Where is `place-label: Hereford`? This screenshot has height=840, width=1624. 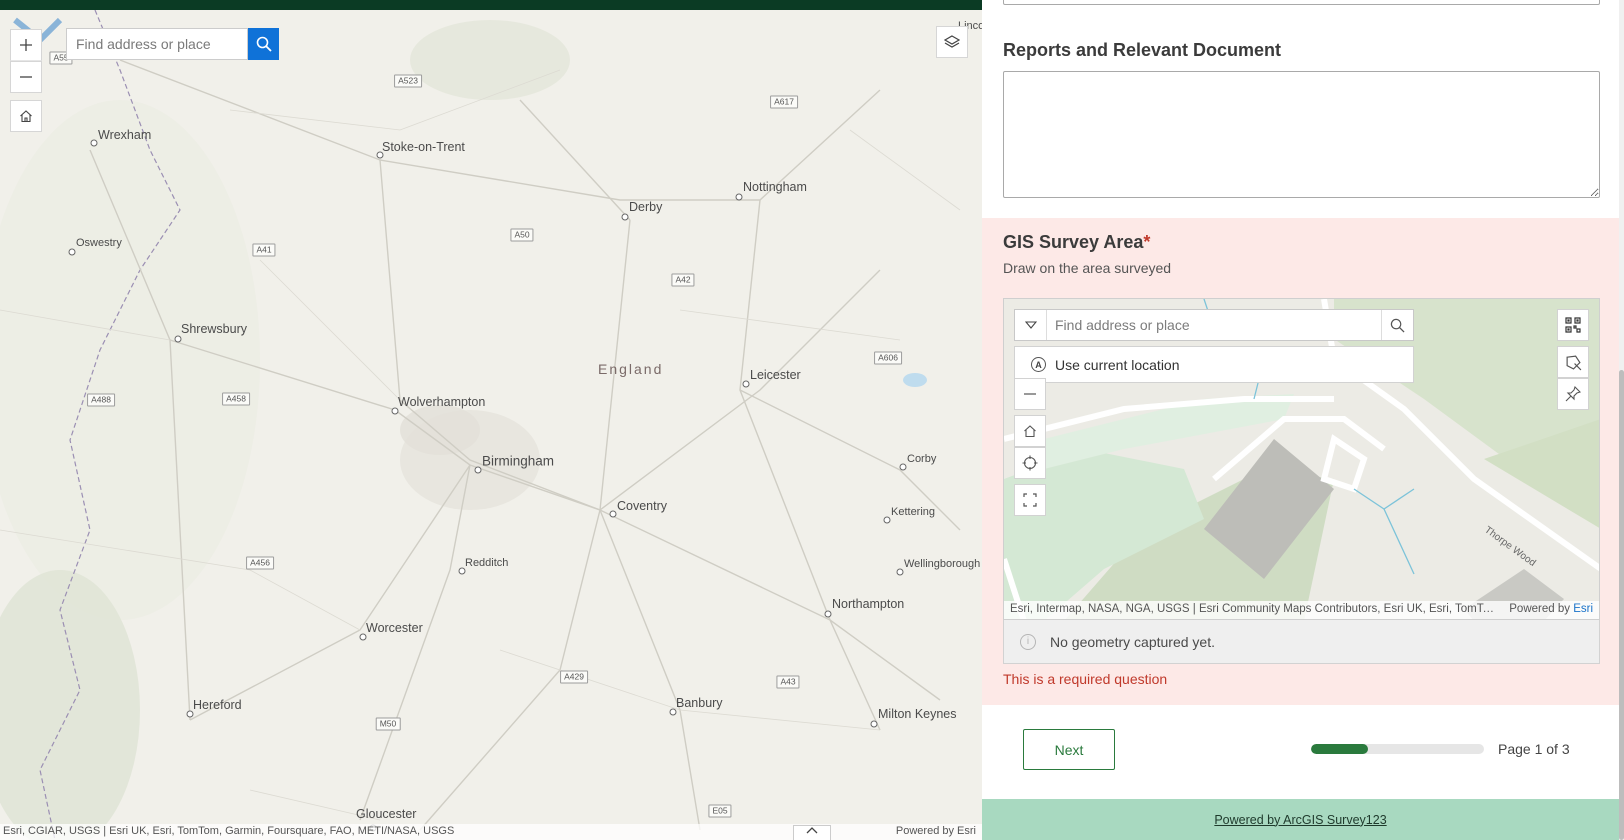 place-label: Hereford is located at coordinates (217, 705).